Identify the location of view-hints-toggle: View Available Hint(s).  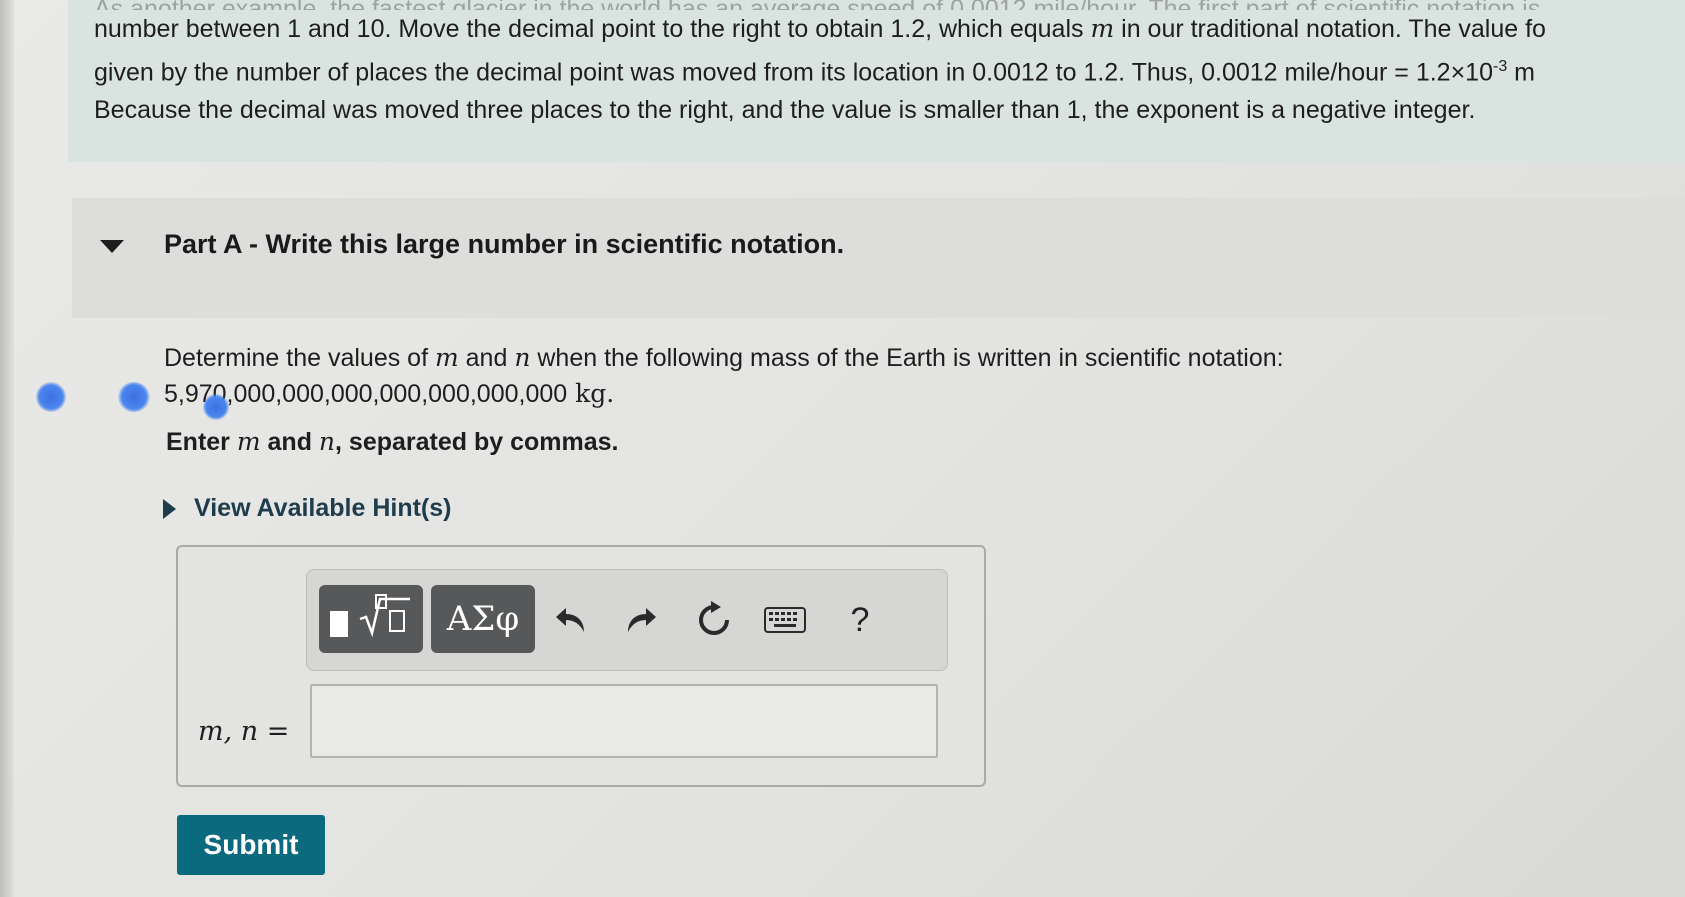
(307, 508).